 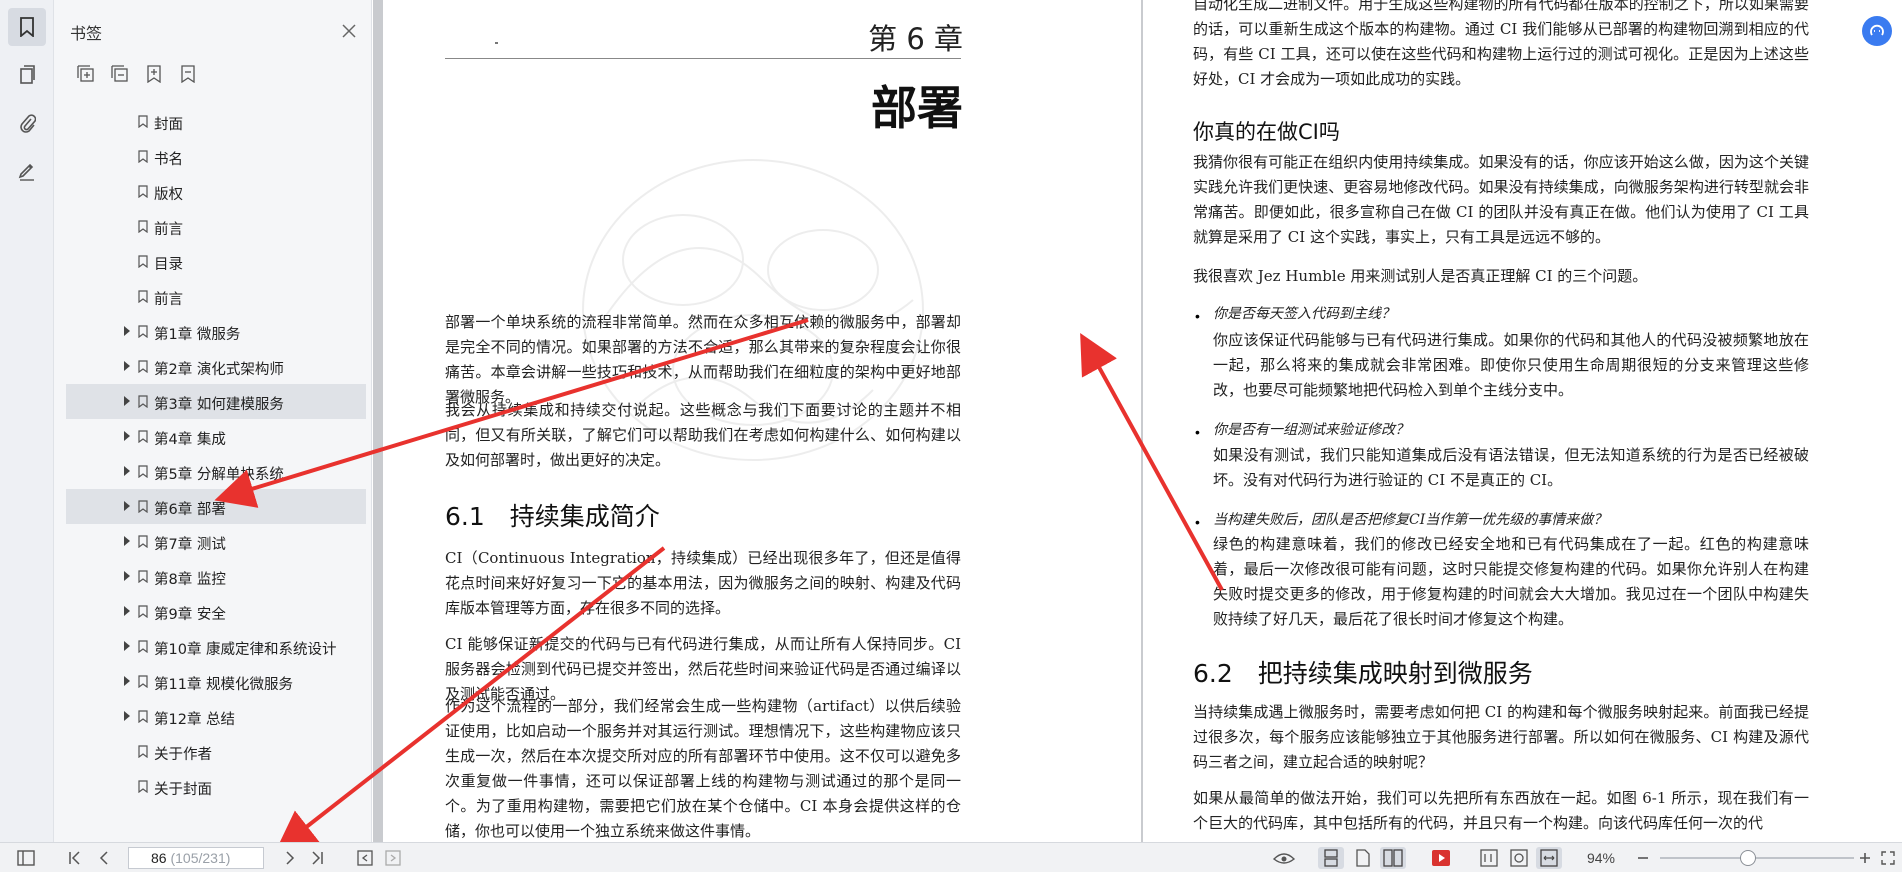 I want to click on zoom-level: 94%, so click(x=1601, y=858).